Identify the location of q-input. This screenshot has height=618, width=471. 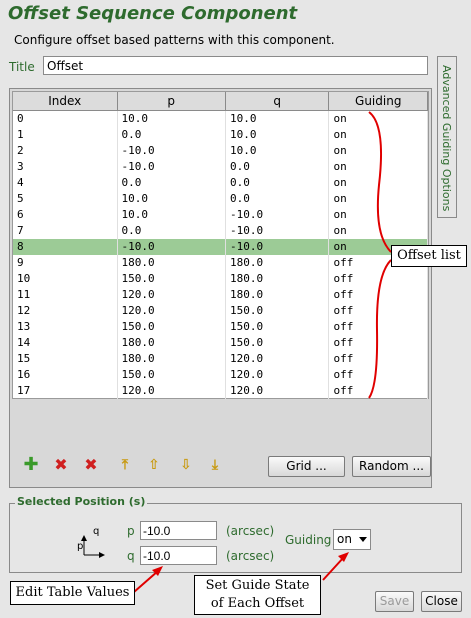
(178, 555).